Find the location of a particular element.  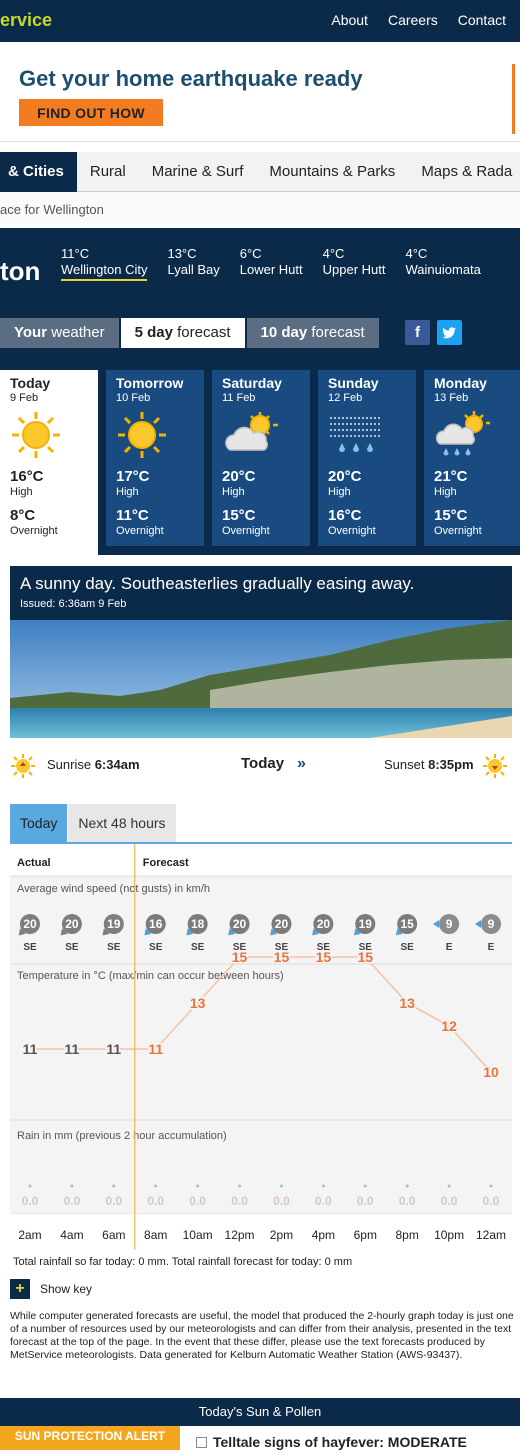

tab-next-48-hours: Next 48 hours is located at coordinates (122, 823).